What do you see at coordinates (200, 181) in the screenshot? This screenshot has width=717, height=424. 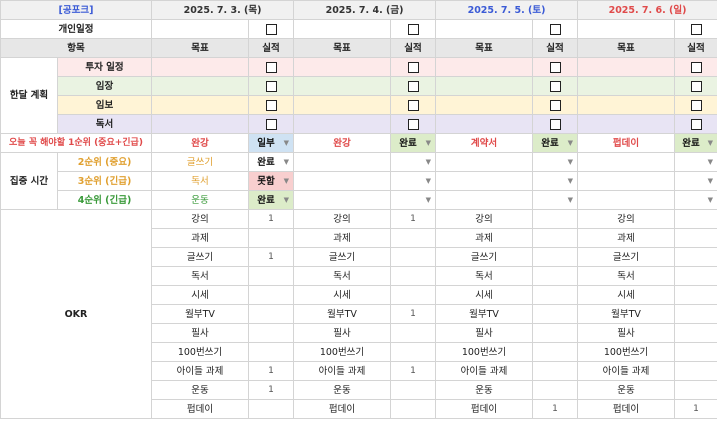 I see `focus-goal: 독서` at bounding box center [200, 181].